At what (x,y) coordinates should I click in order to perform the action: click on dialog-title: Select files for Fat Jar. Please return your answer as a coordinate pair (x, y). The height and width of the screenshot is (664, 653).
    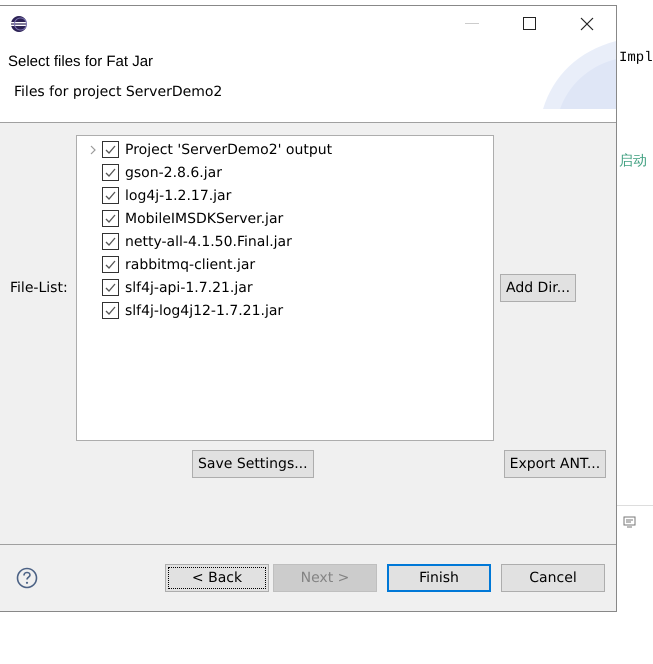
    Looking at the image, I should click on (81, 61).